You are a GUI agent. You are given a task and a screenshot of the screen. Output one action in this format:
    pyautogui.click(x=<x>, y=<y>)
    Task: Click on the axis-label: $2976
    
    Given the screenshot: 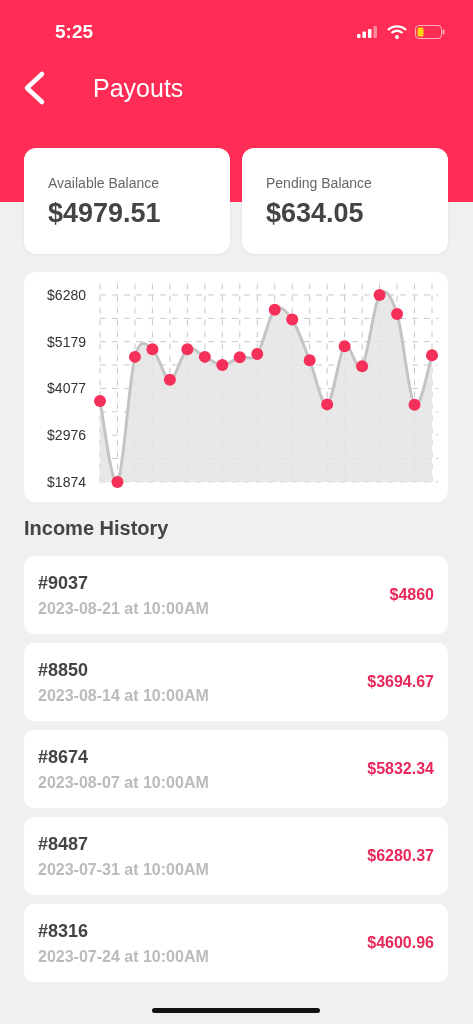 What is the action you would take?
    pyautogui.click(x=66, y=435)
    